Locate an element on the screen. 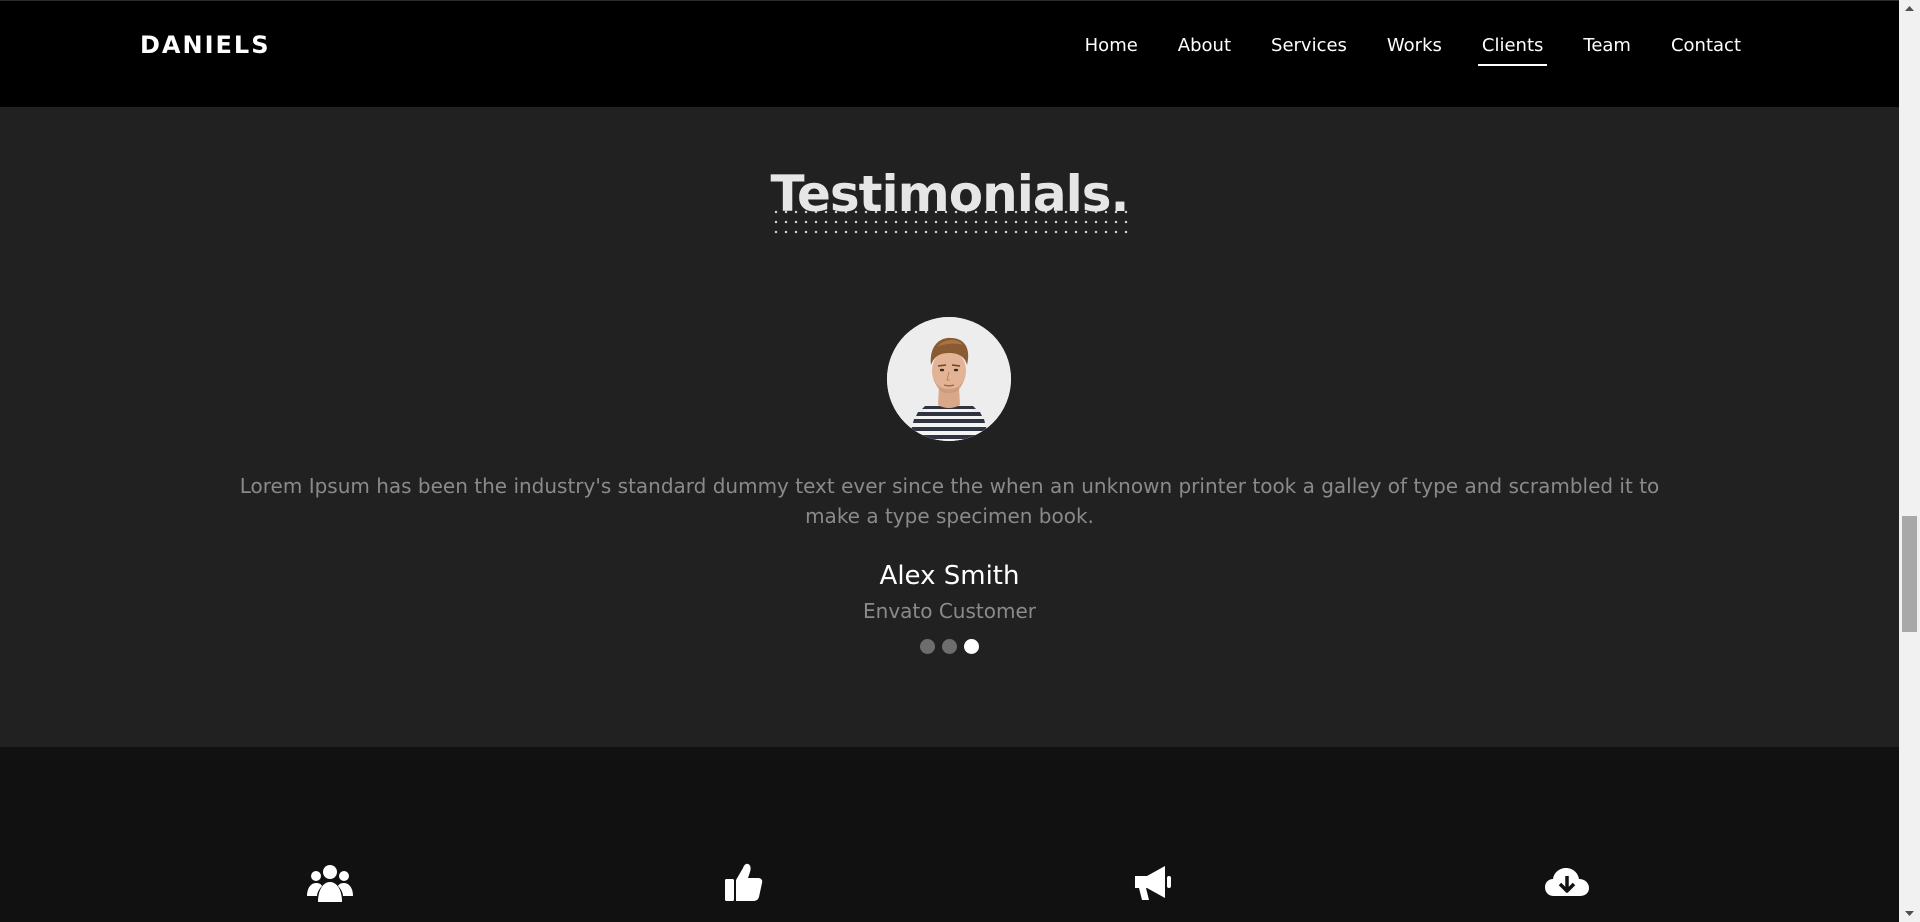  nav-item-works: Works is located at coordinates (1414, 50).